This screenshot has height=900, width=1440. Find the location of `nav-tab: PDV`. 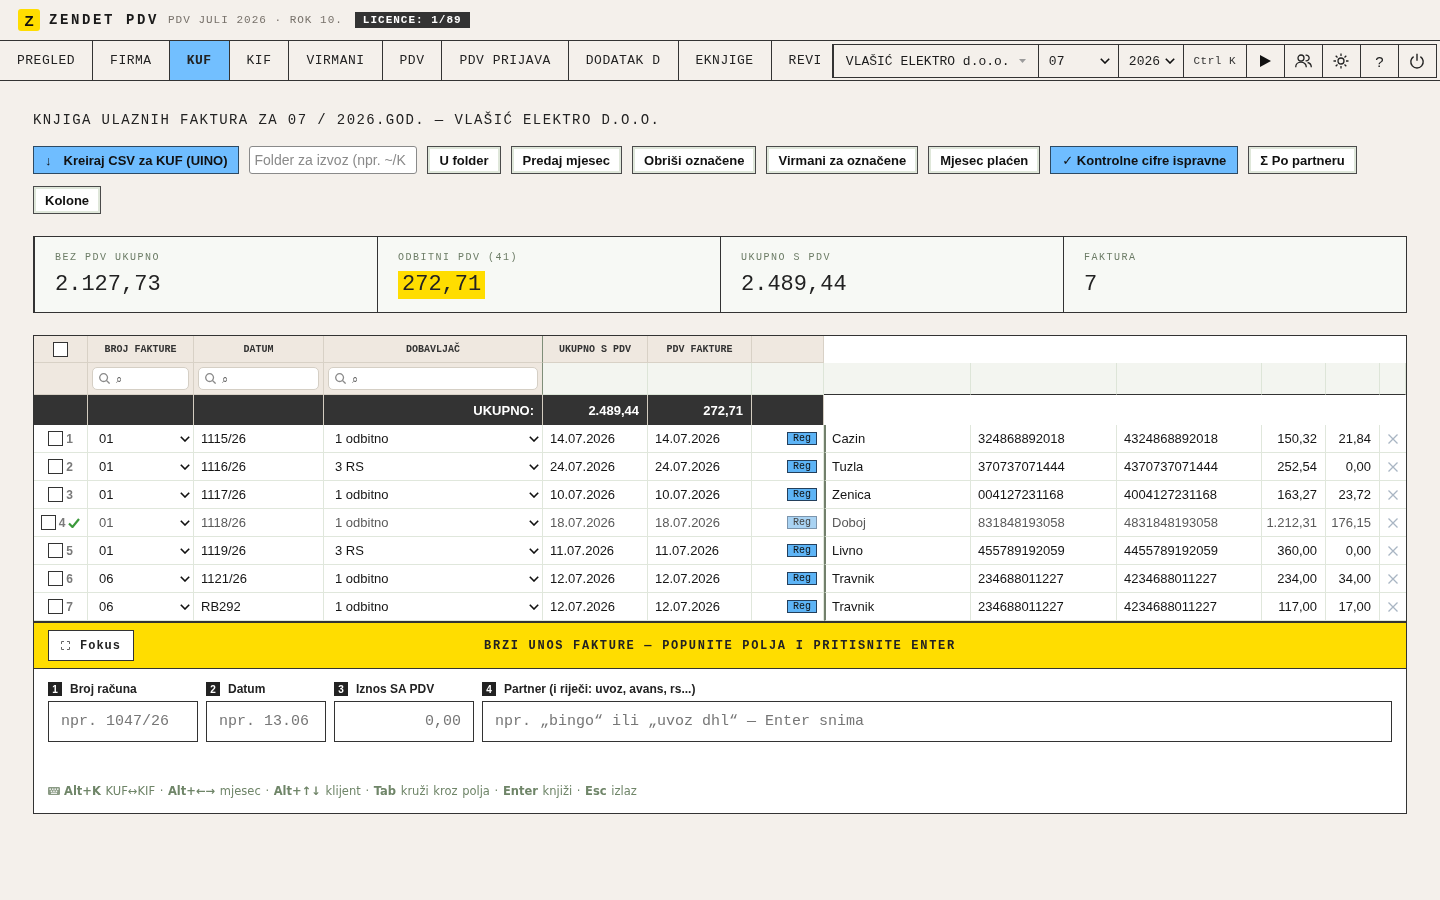

nav-tab: PDV is located at coordinates (412, 60).